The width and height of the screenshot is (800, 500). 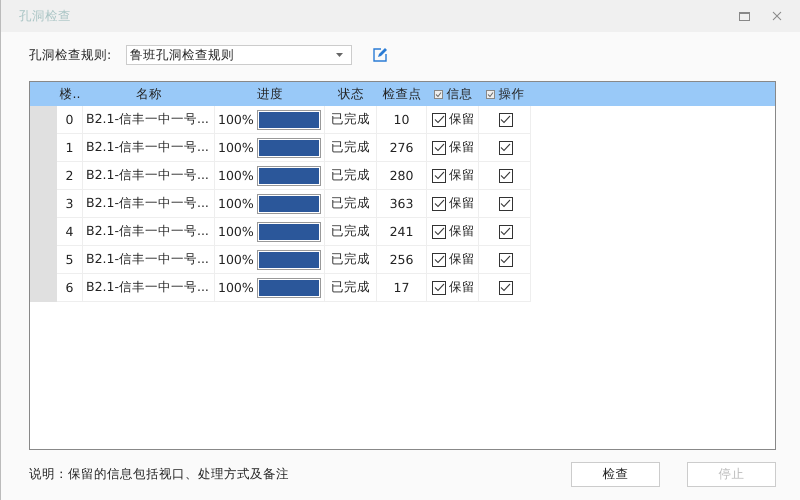 I want to click on column-header: 楼.., so click(x=70, y=94).